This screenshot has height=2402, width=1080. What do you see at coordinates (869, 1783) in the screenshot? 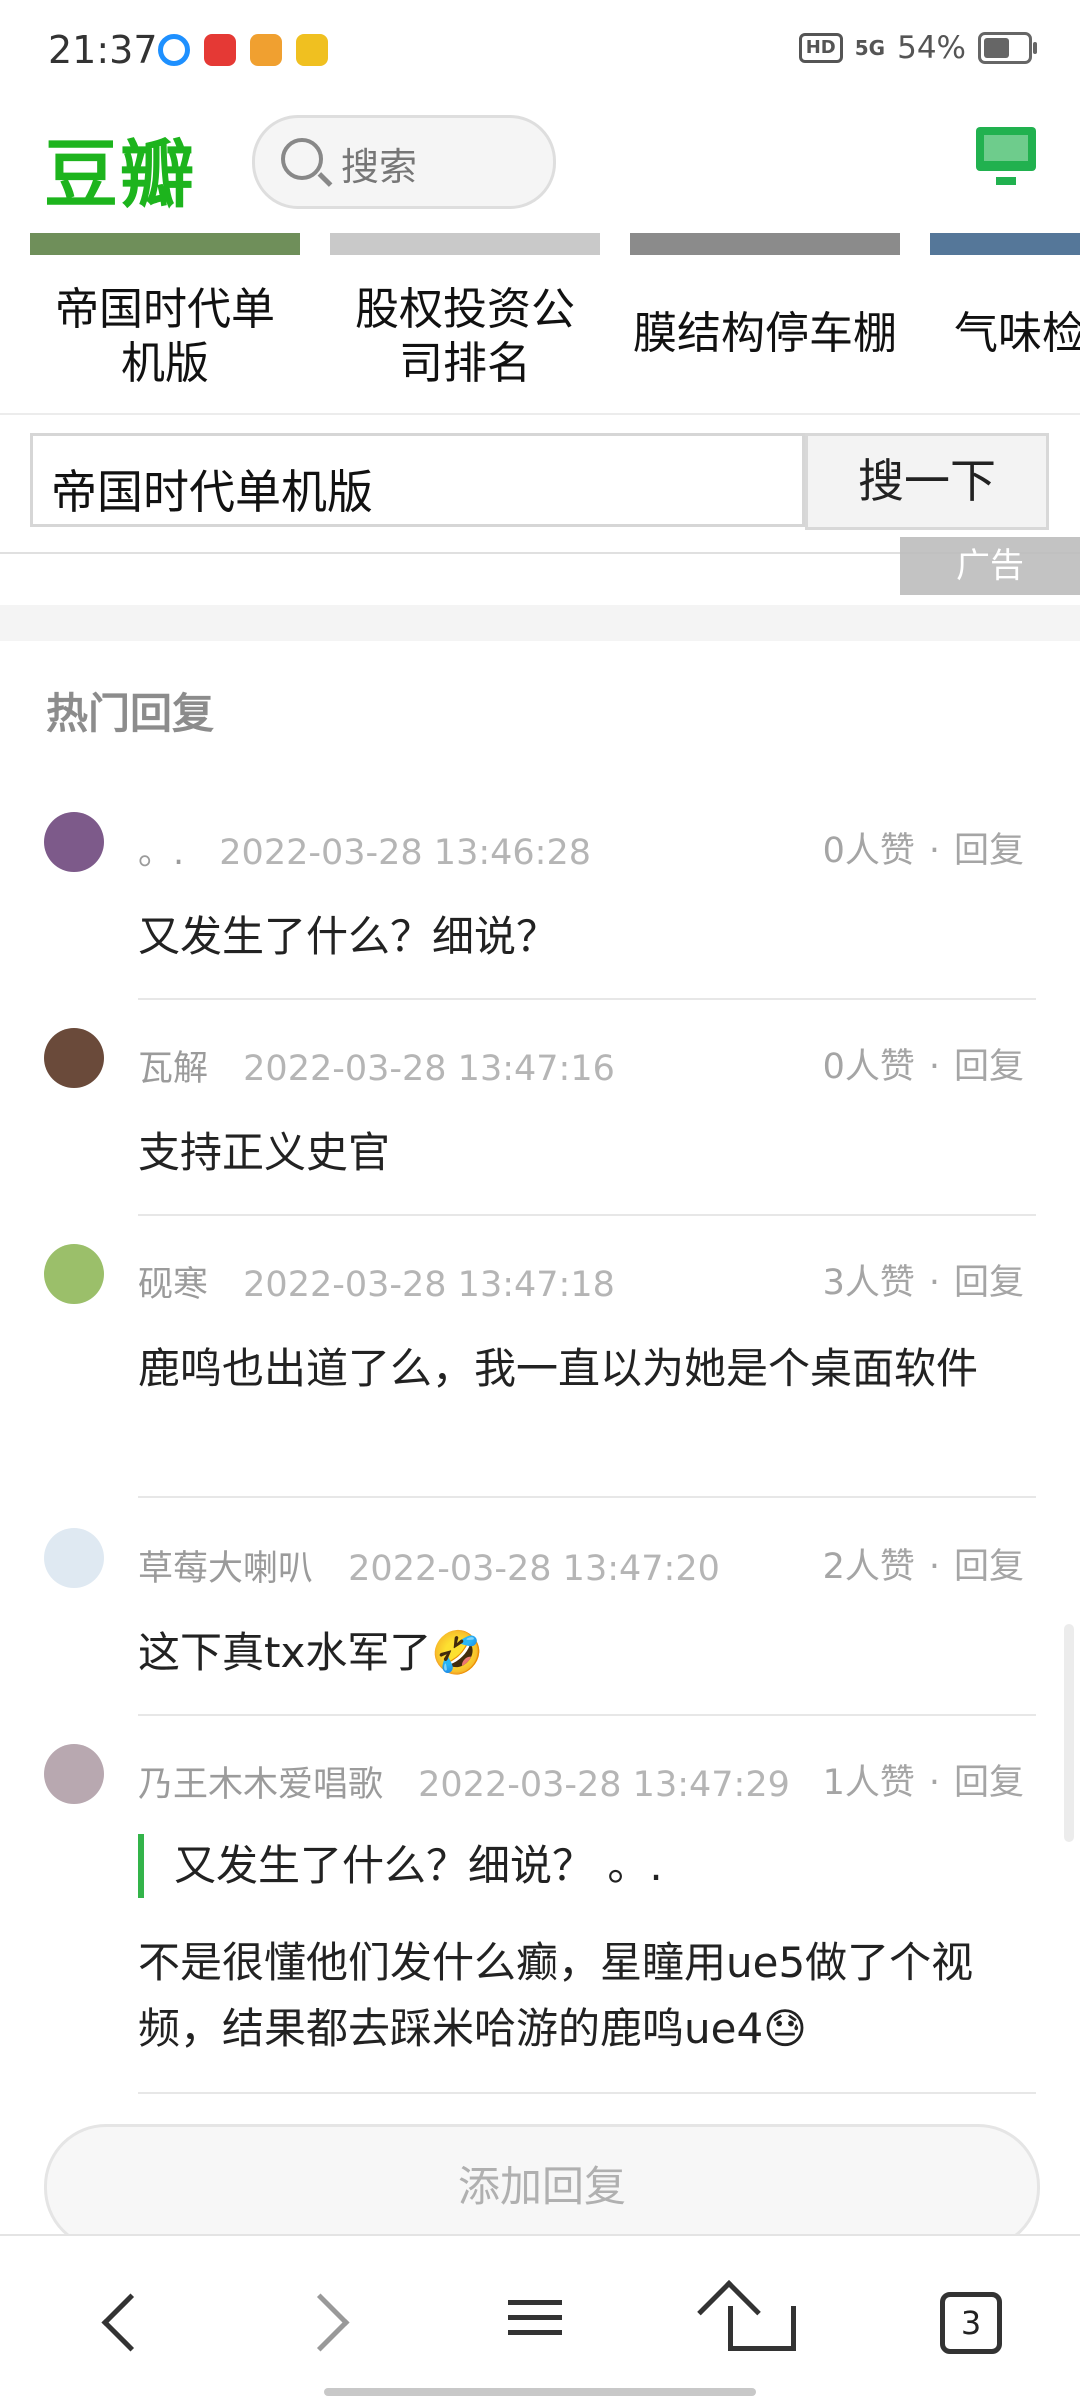
I see `like-count: 1人赞` at bounding box center [869, 1783].